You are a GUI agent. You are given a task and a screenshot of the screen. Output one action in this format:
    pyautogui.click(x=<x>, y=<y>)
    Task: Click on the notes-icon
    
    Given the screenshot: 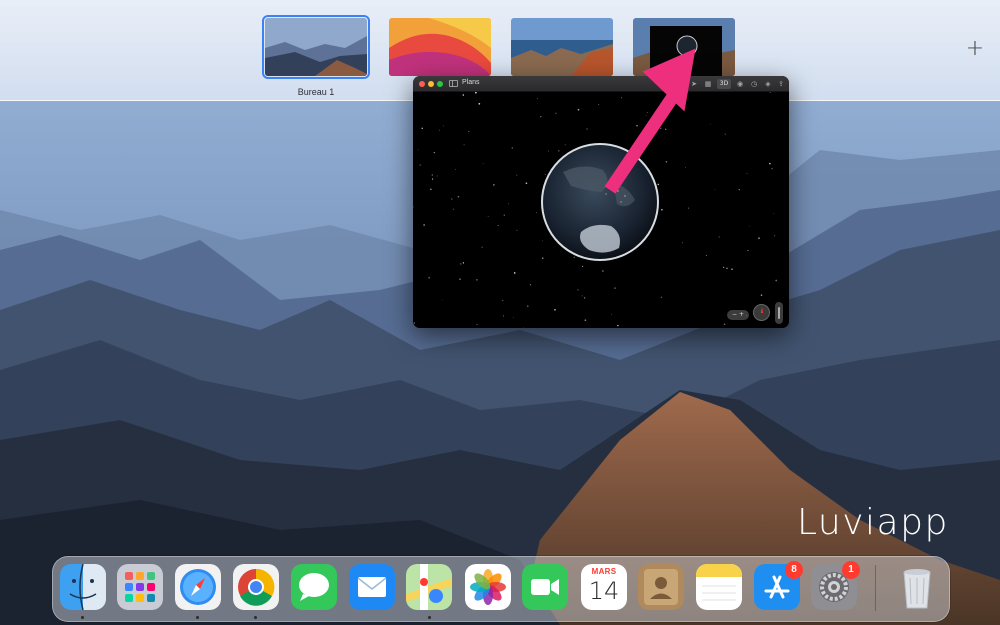 What is the action you would take?
    pyautogui.click(x=719, y=587)
    